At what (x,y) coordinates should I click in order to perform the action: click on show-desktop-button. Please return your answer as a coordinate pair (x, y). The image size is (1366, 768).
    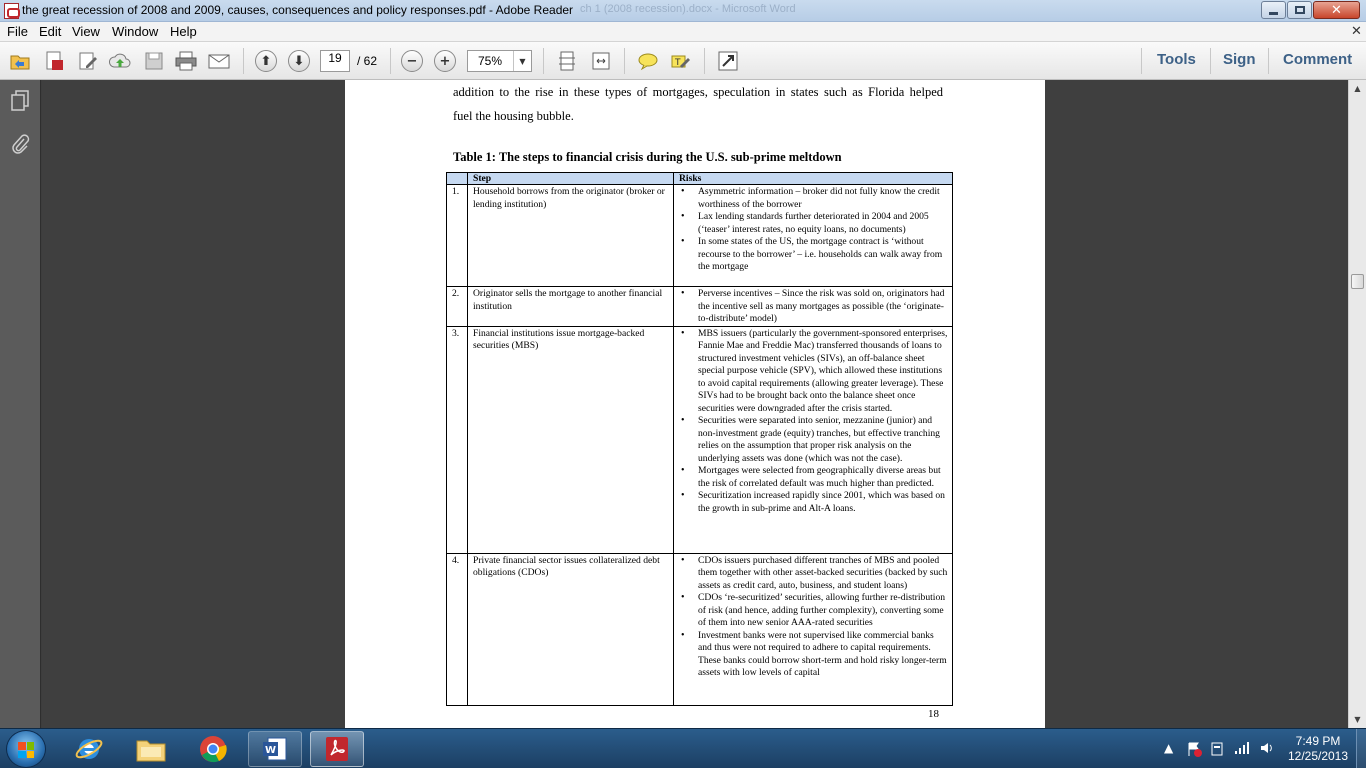
    Looking at the image, I should click on (1361, 748).